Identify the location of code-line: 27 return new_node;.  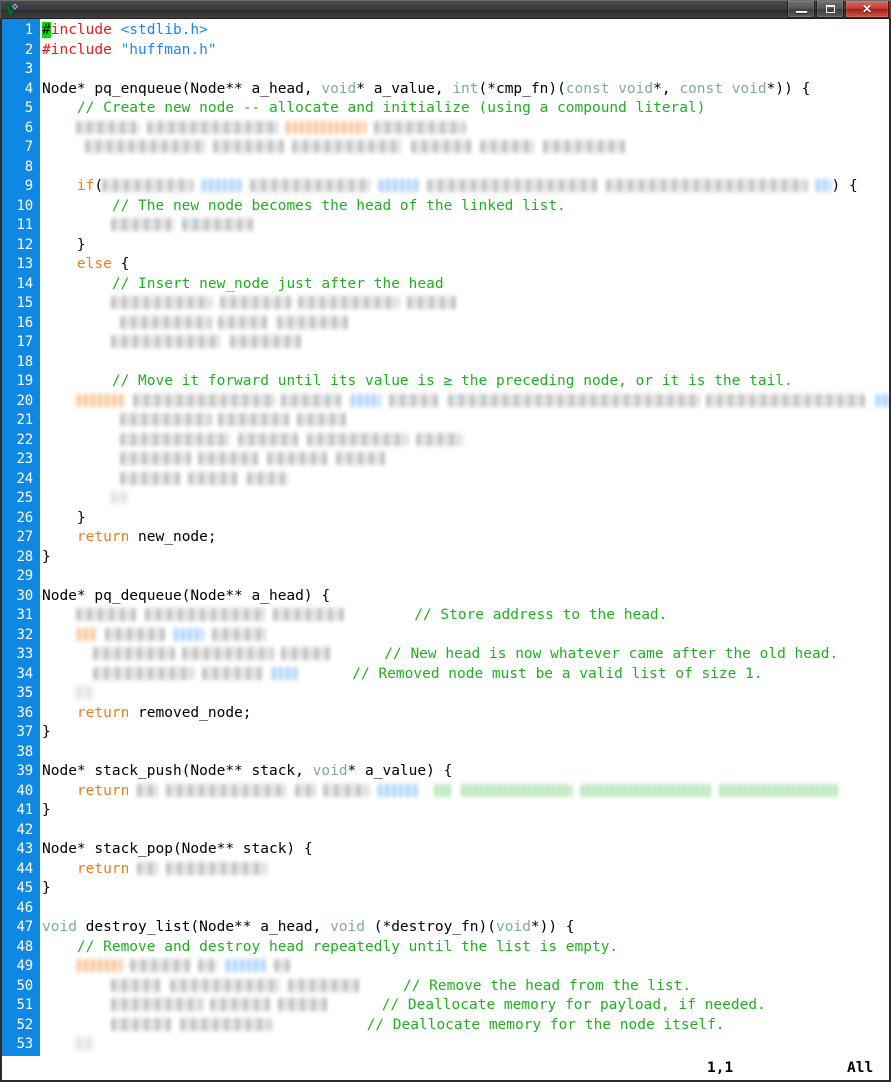
(445, 538).